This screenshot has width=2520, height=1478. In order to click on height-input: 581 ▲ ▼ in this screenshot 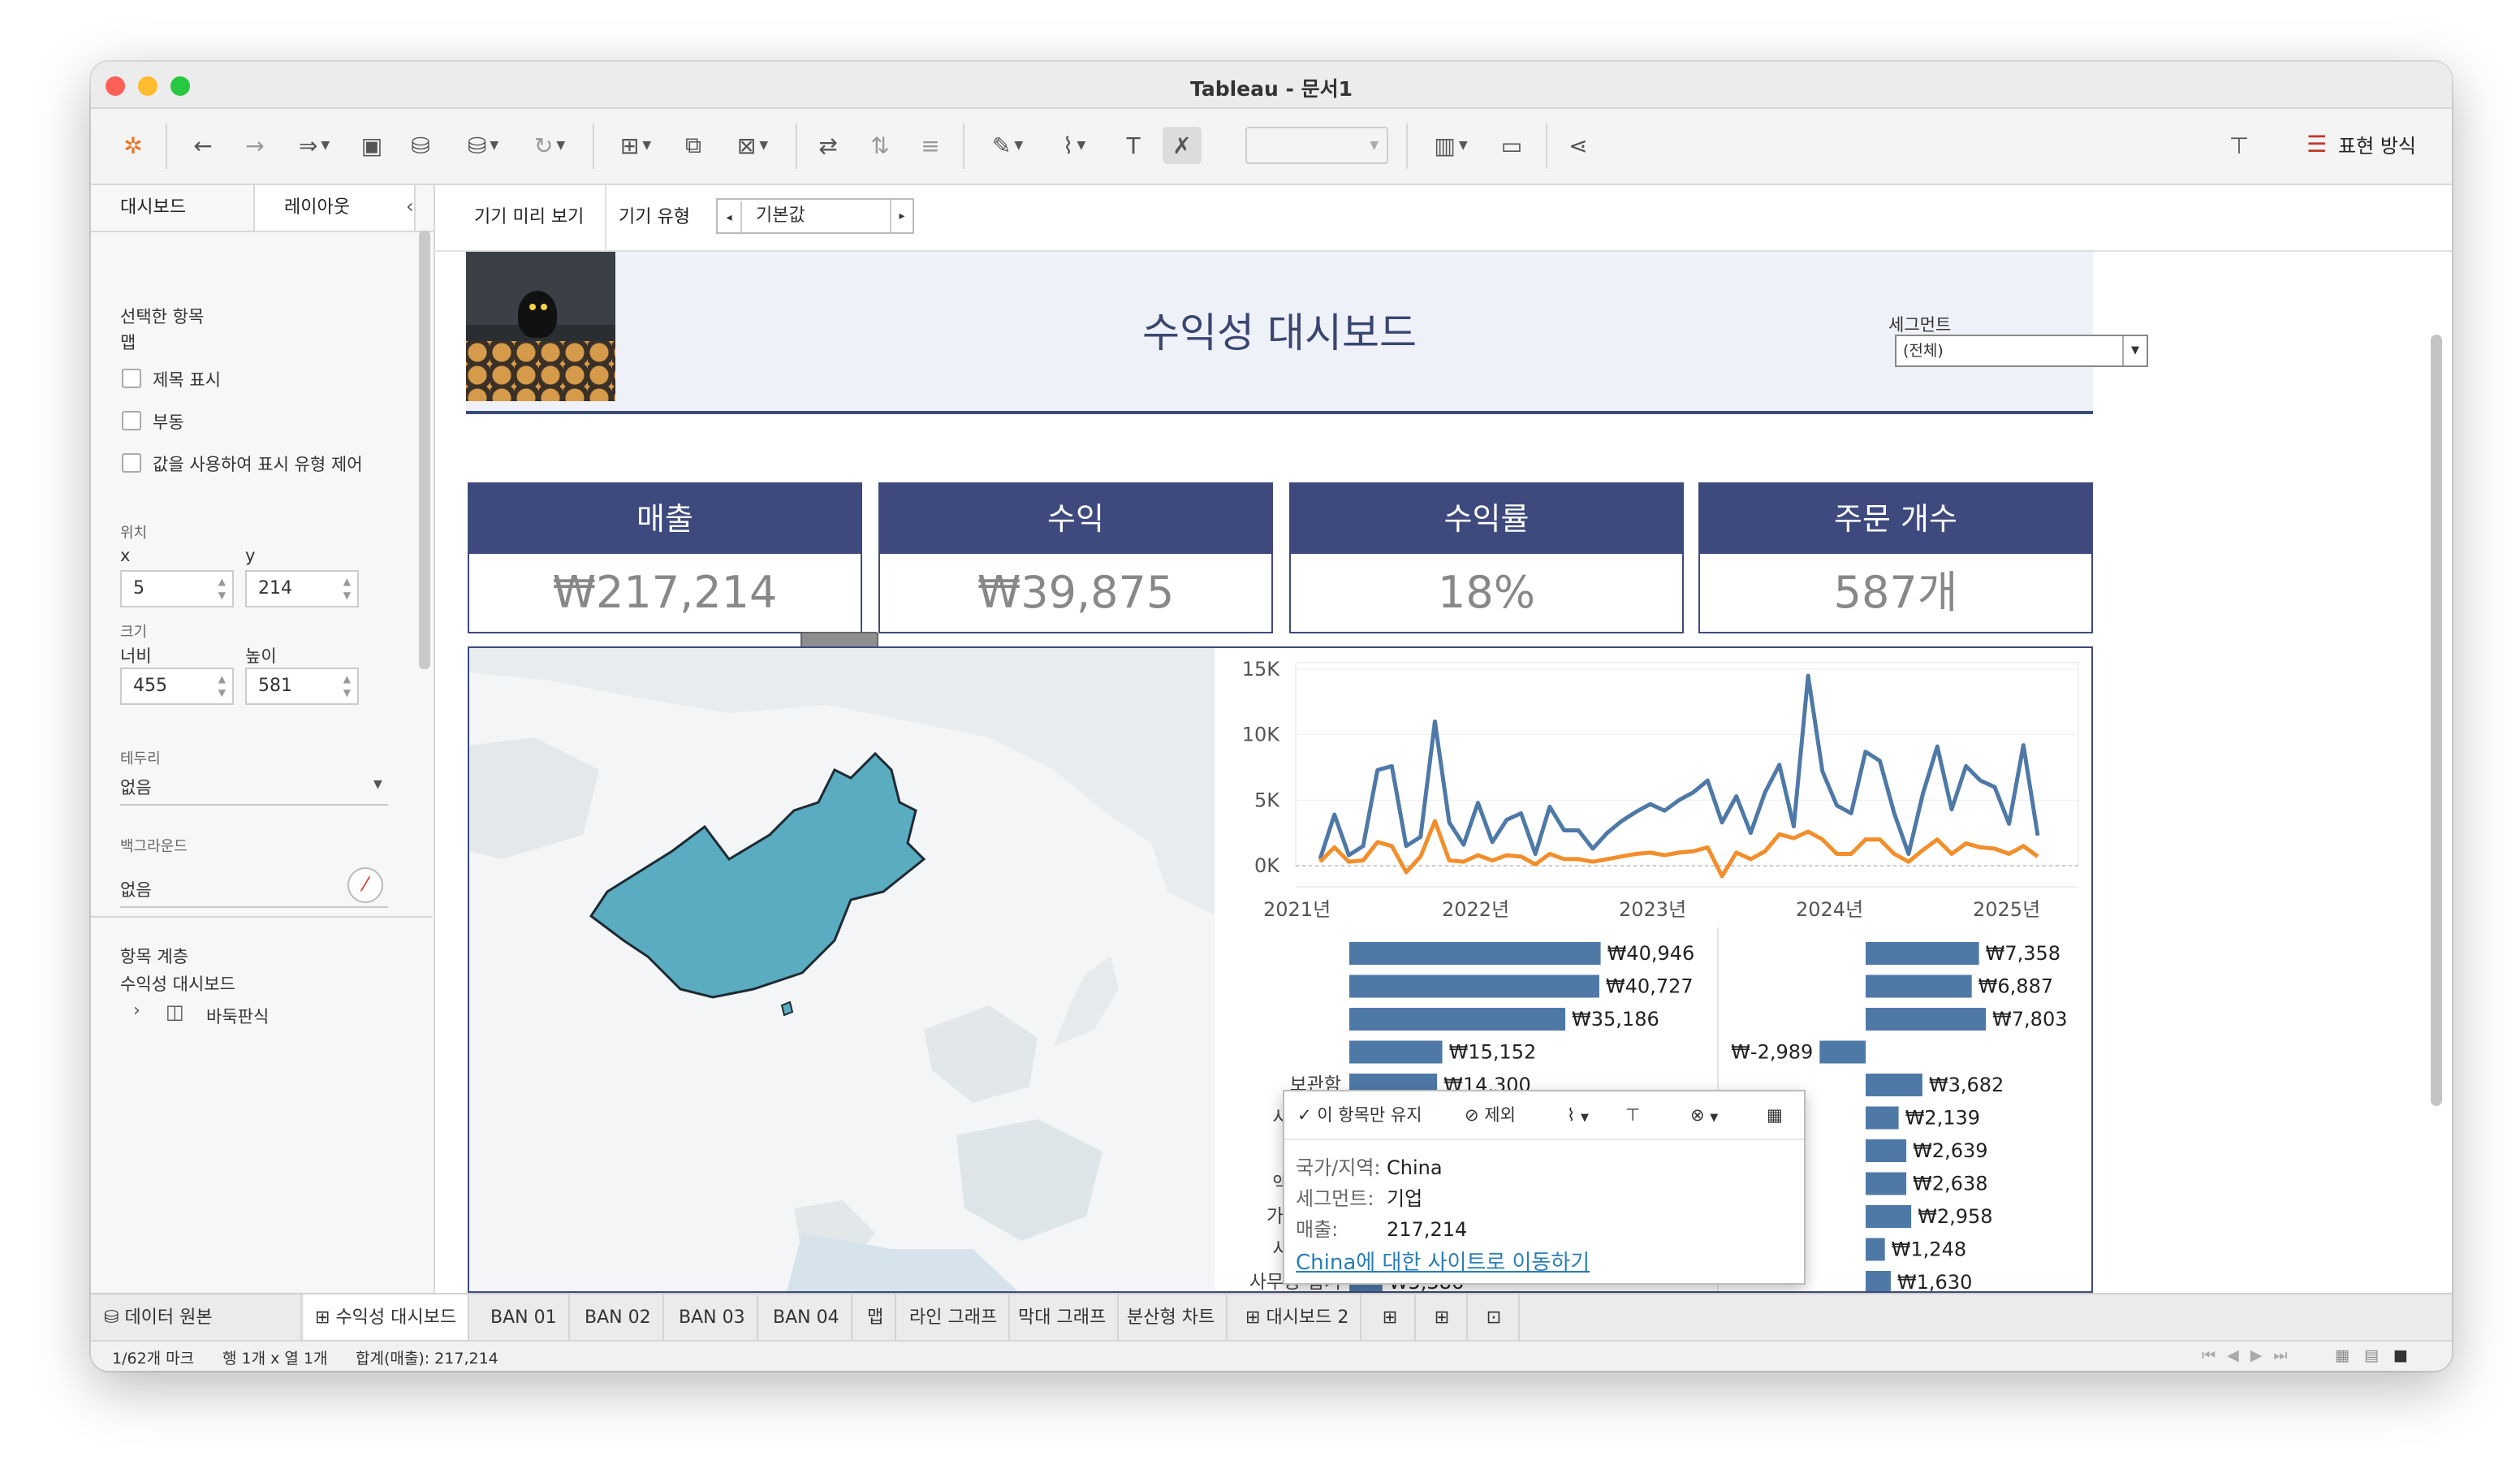, I will do `click(302, 686)`.